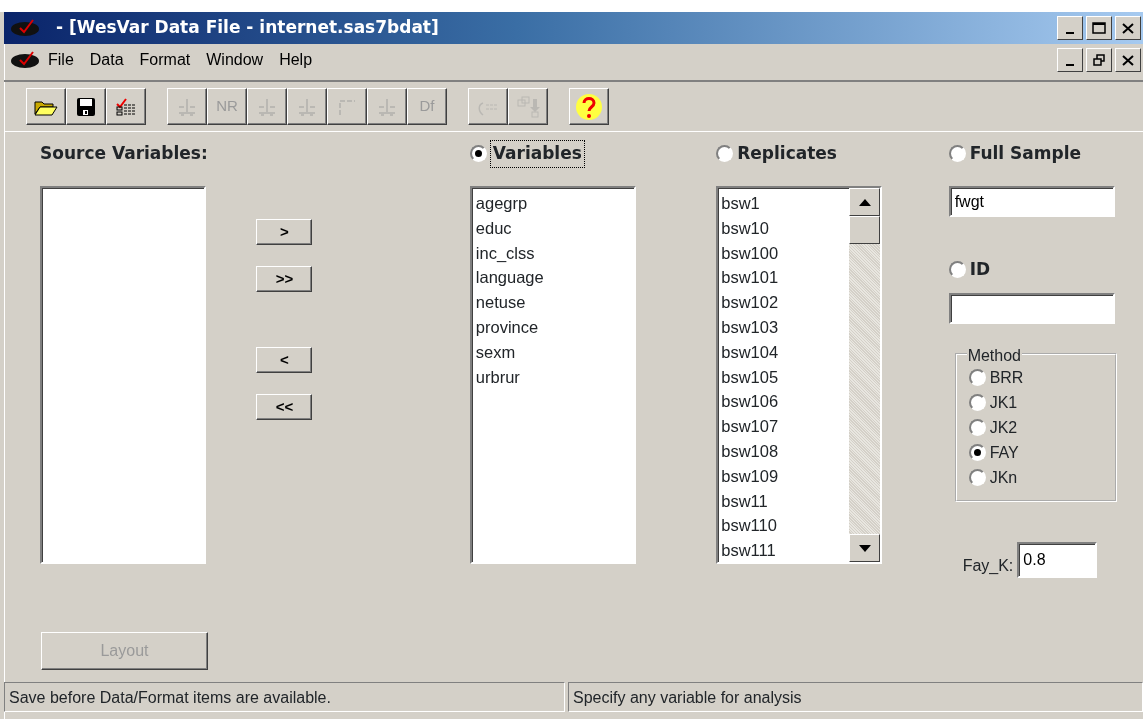 The width and height of the screenshot is (1143, 719). I want to click on maximize-button, so click(1099, 28).